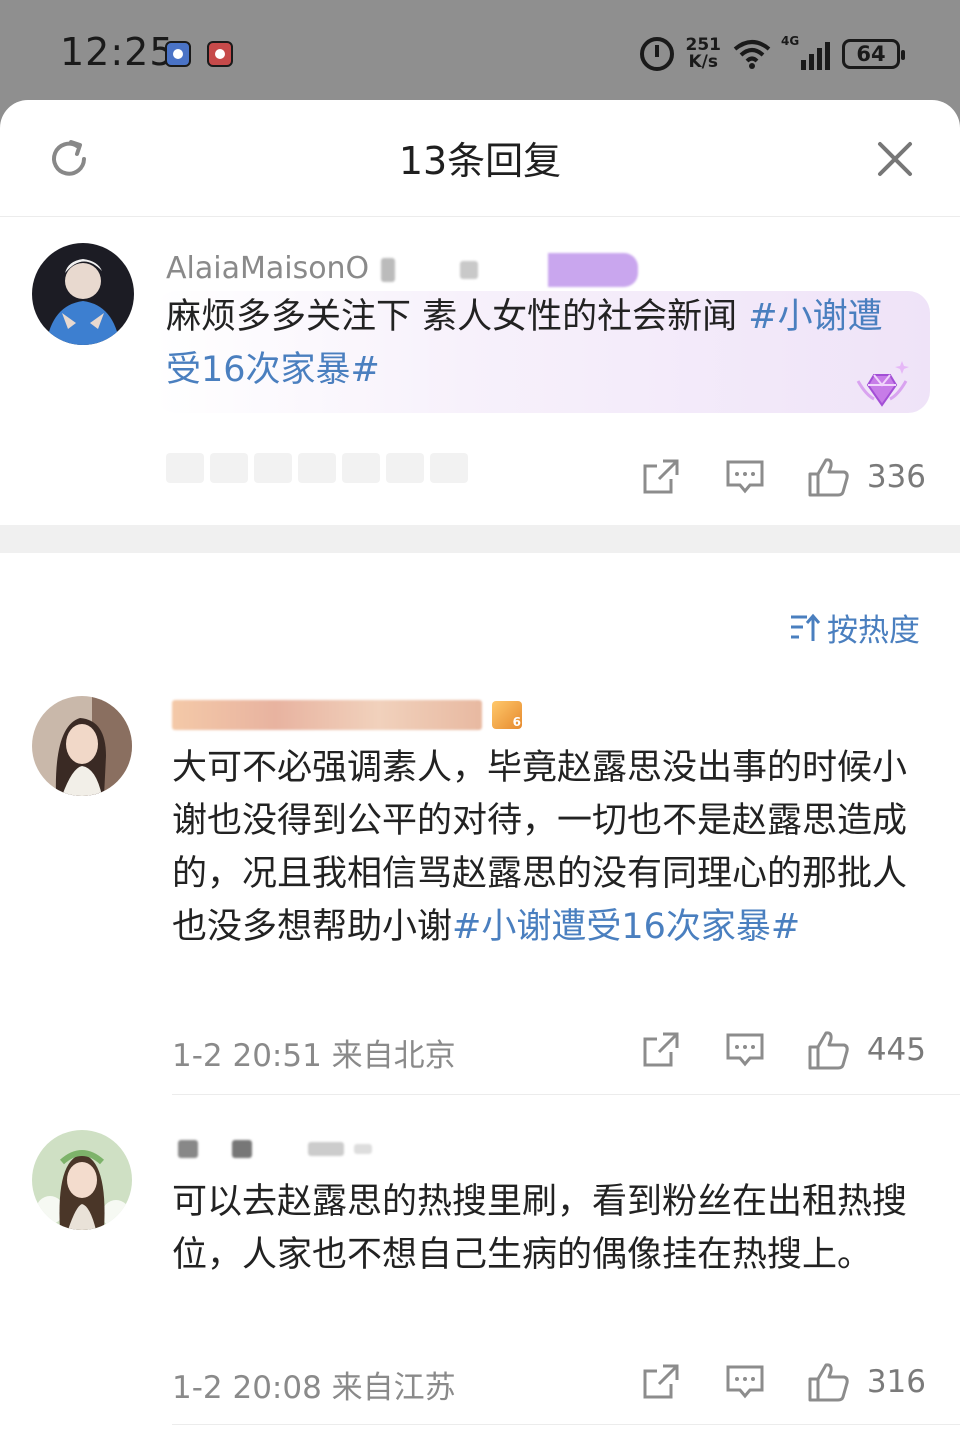  Describe the element at coordinates (873, 54) in the screenshot. I see `battery-icon: 64` at that location.